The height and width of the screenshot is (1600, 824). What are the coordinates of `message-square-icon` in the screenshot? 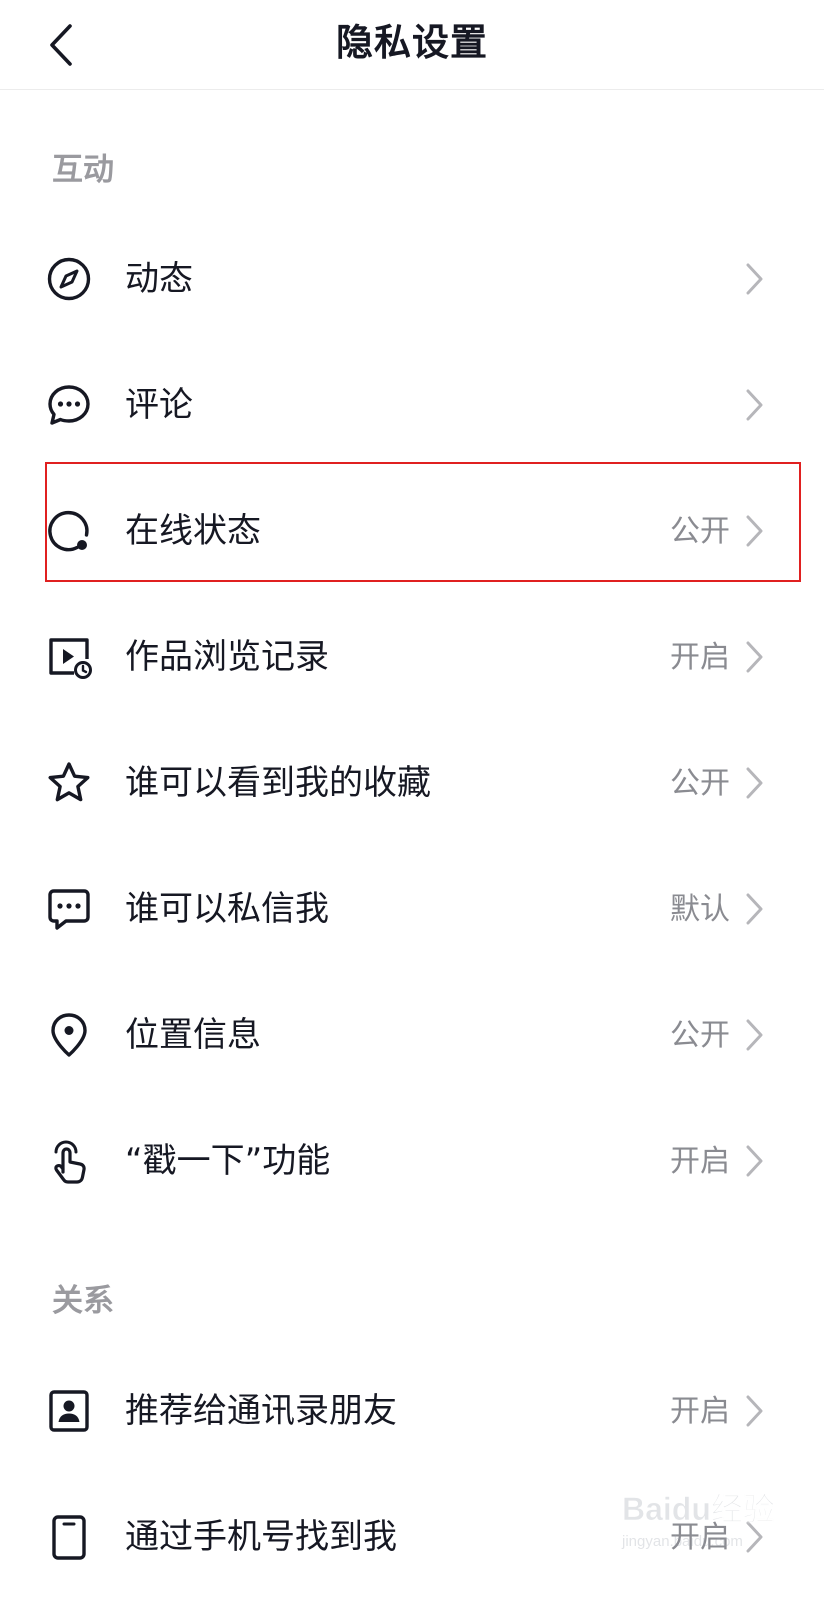 It's located at (69, 909).